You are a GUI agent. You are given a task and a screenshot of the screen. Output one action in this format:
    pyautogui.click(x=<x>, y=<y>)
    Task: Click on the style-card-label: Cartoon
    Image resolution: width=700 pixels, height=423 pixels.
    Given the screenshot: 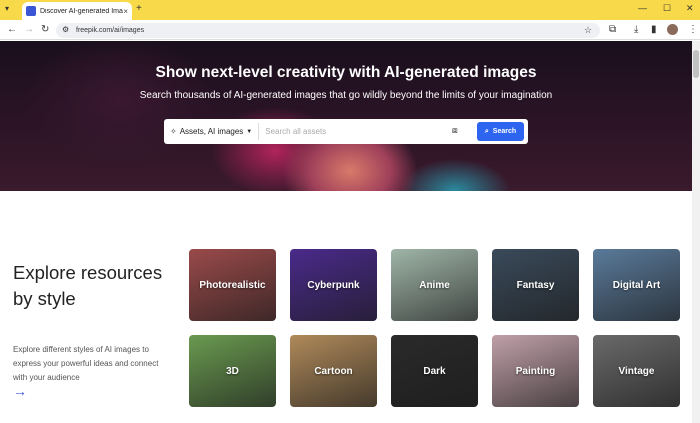 What is the action you would take?
    pyautogui.click(x=333, y=371)
    